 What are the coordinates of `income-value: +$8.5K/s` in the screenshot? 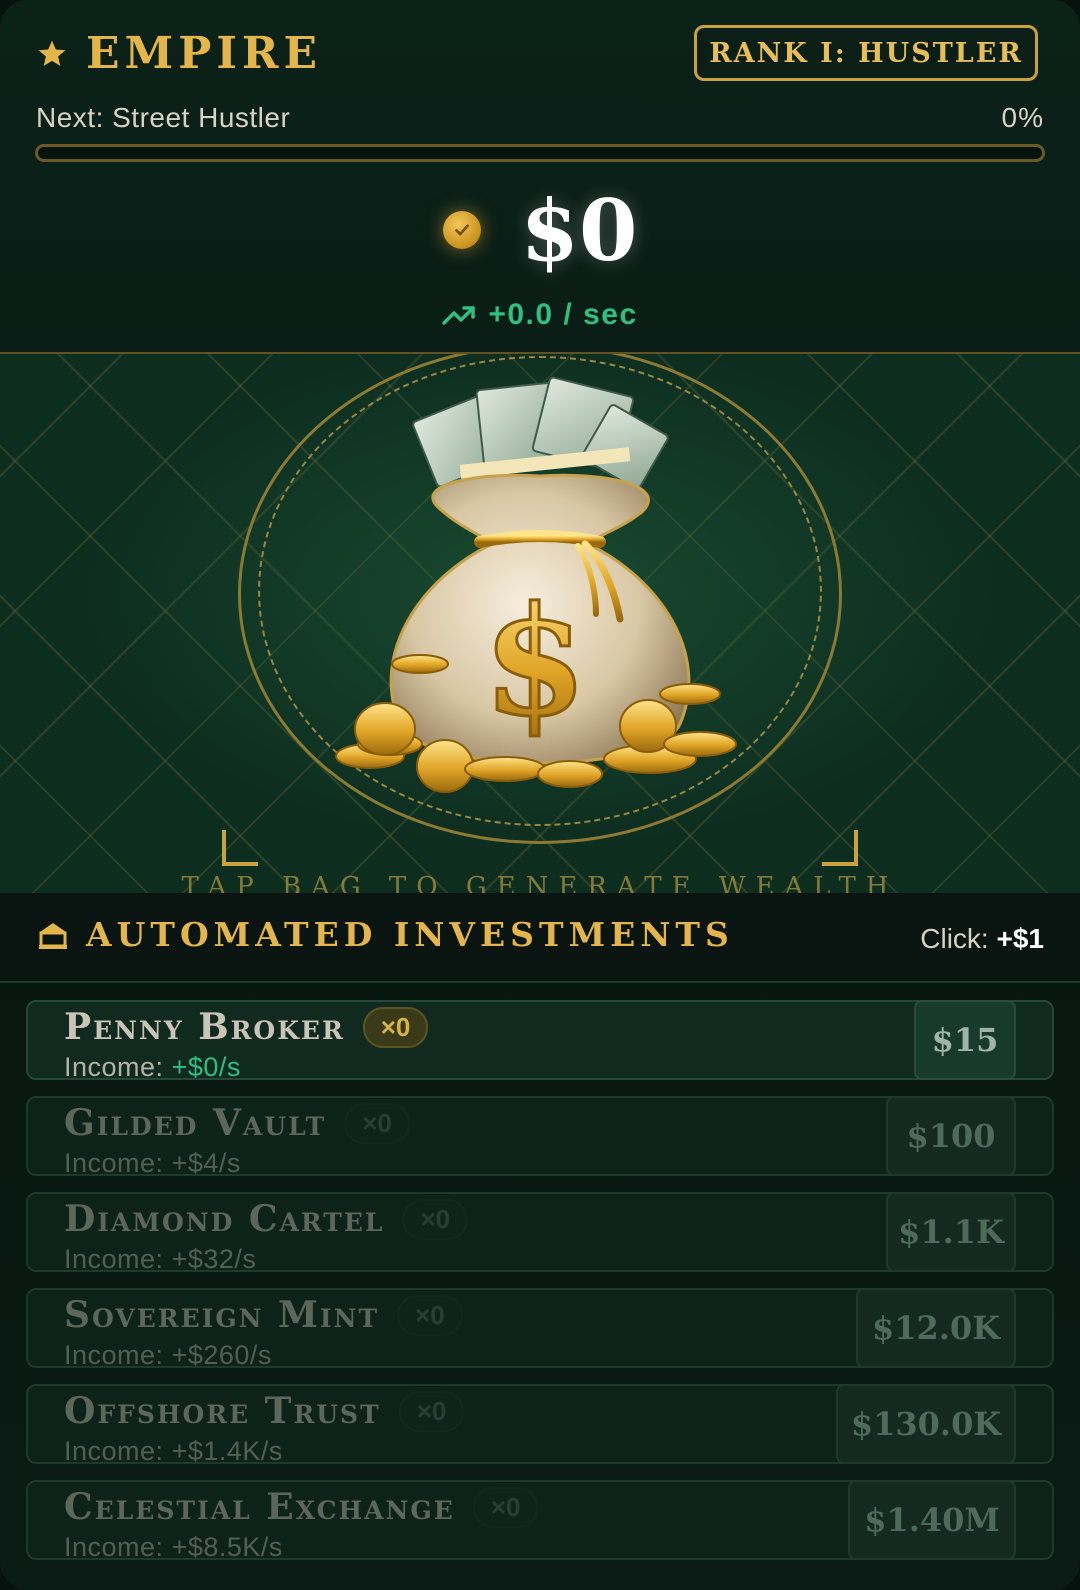 It's located at (227, 1547).